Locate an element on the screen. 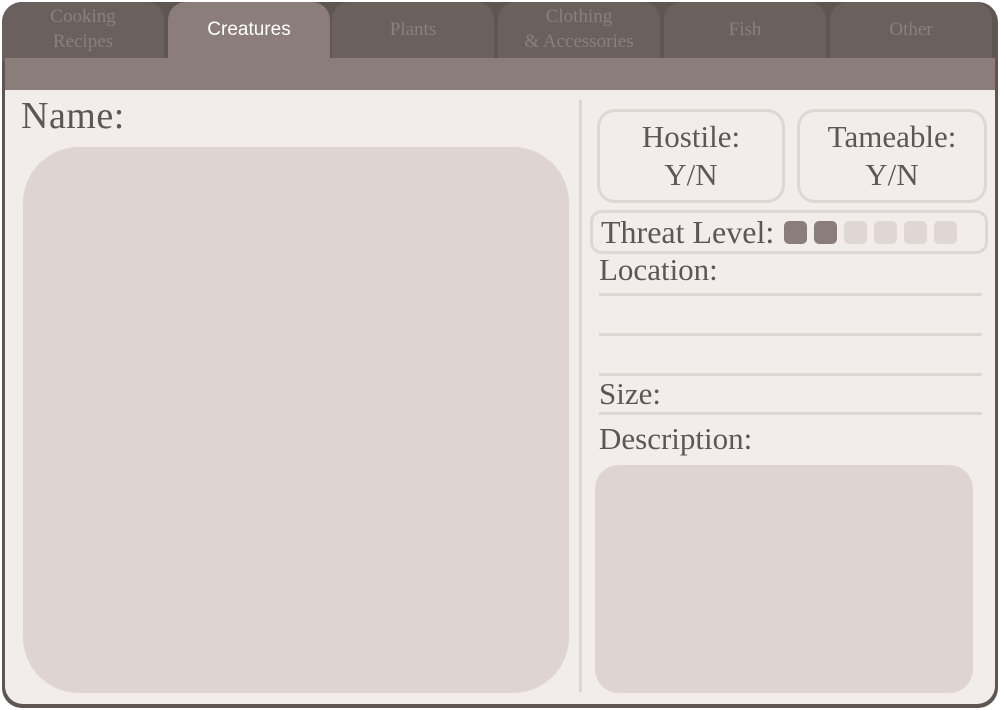  tab-label: Creatures is located at coordinates (249, 29).